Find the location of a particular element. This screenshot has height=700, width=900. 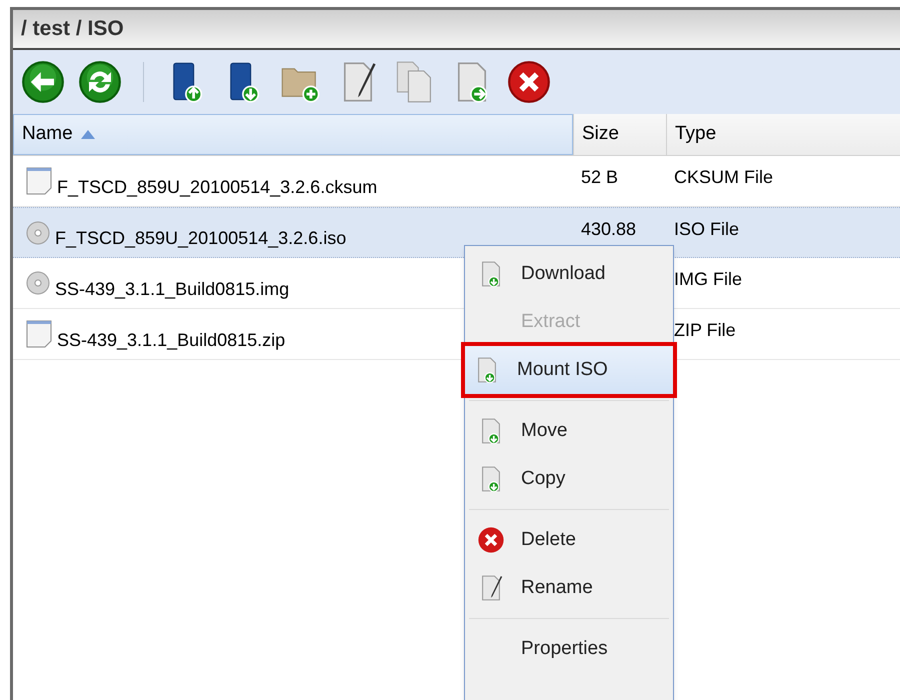

back-icon is located at coordinates (43, 82).